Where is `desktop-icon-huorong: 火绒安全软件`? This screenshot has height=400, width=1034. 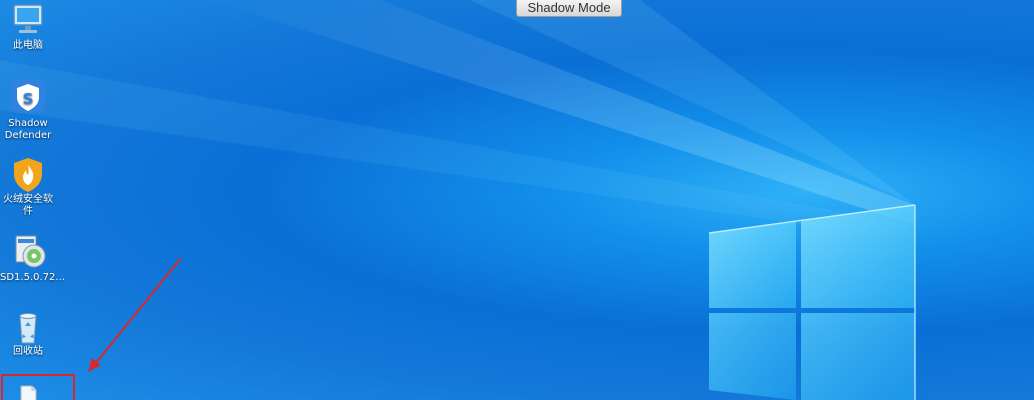 desktop-icon-huorong: 火绒安全软件 is located at coordinates (28, 187).